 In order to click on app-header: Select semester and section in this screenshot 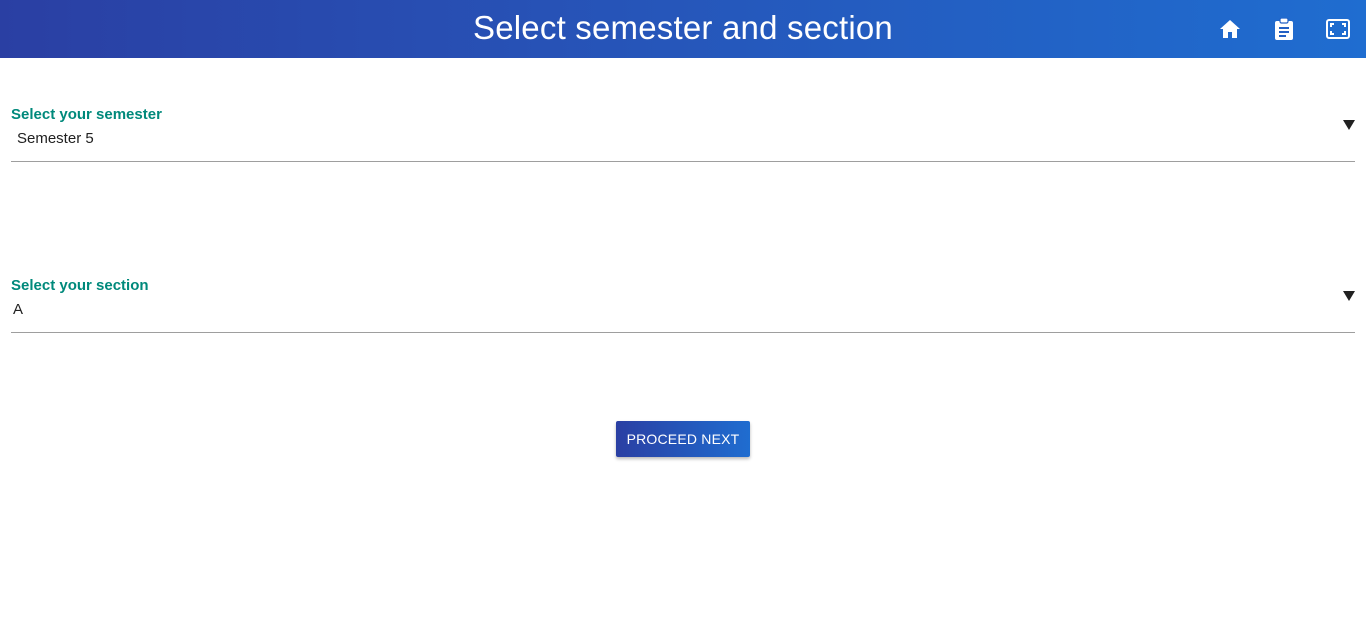, I will do `click(683, 29)`.